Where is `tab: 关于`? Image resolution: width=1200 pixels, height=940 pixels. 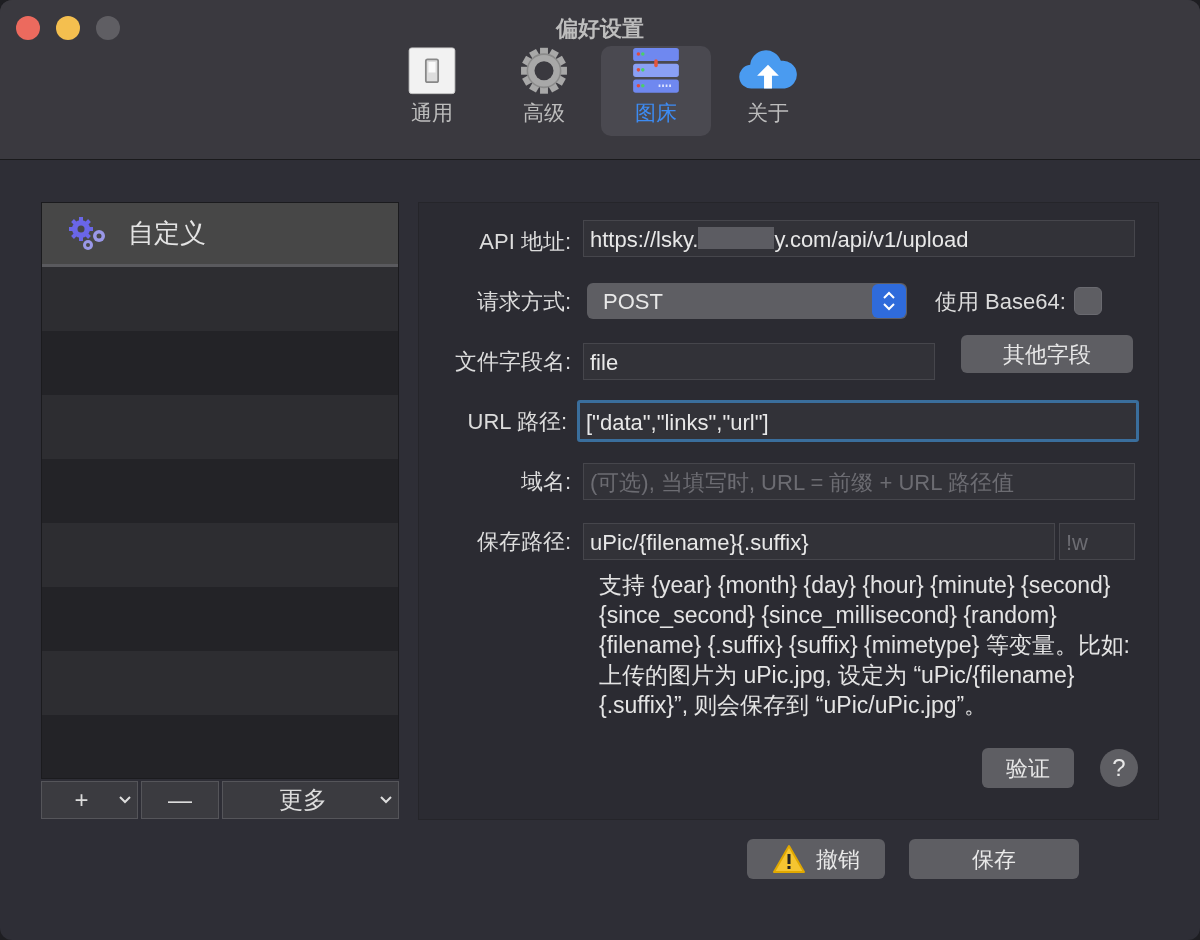
tab: 关于 is located at coordinates (768, 91).